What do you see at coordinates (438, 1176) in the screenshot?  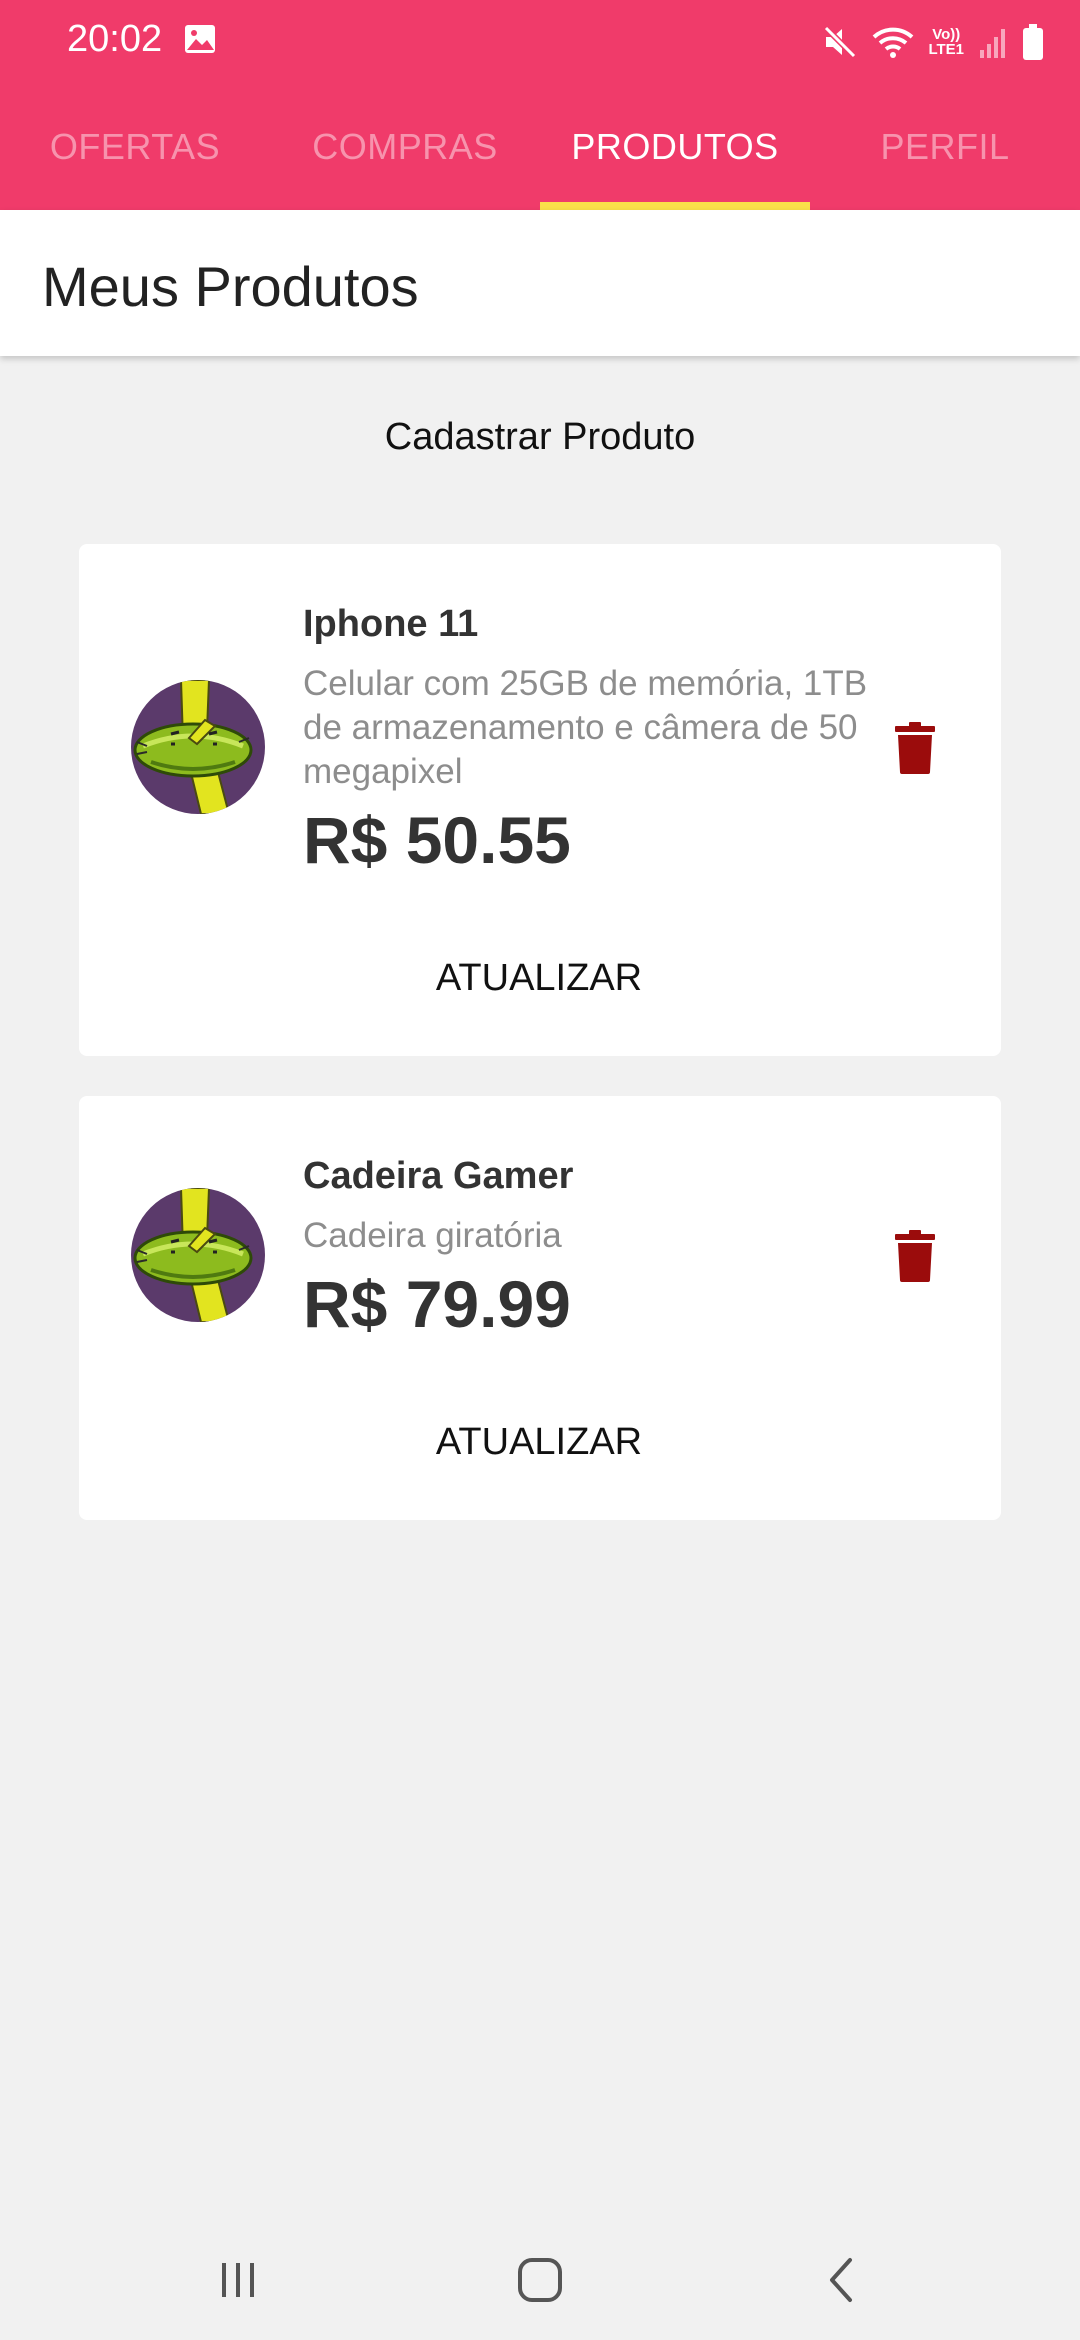 I see `product-name: Cadeira Gamer` at bounding box center [438, 1176].